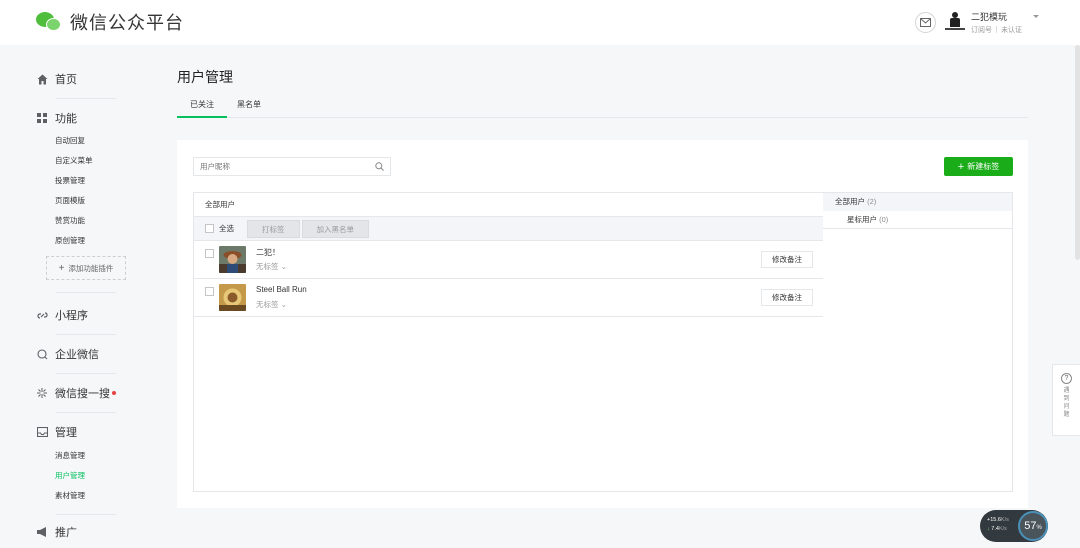 This screenshot has height=548, width=1080. I want to click on feedback-button: ? 遇到问题, so click(1066, 400).